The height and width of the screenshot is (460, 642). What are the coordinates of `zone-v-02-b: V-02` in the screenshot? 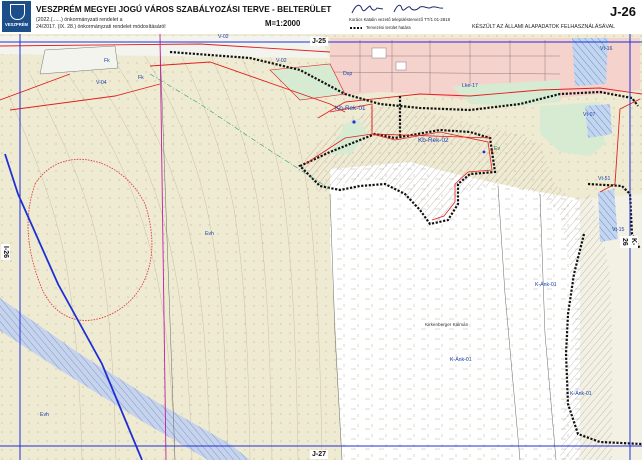 It's located at (281, 61).